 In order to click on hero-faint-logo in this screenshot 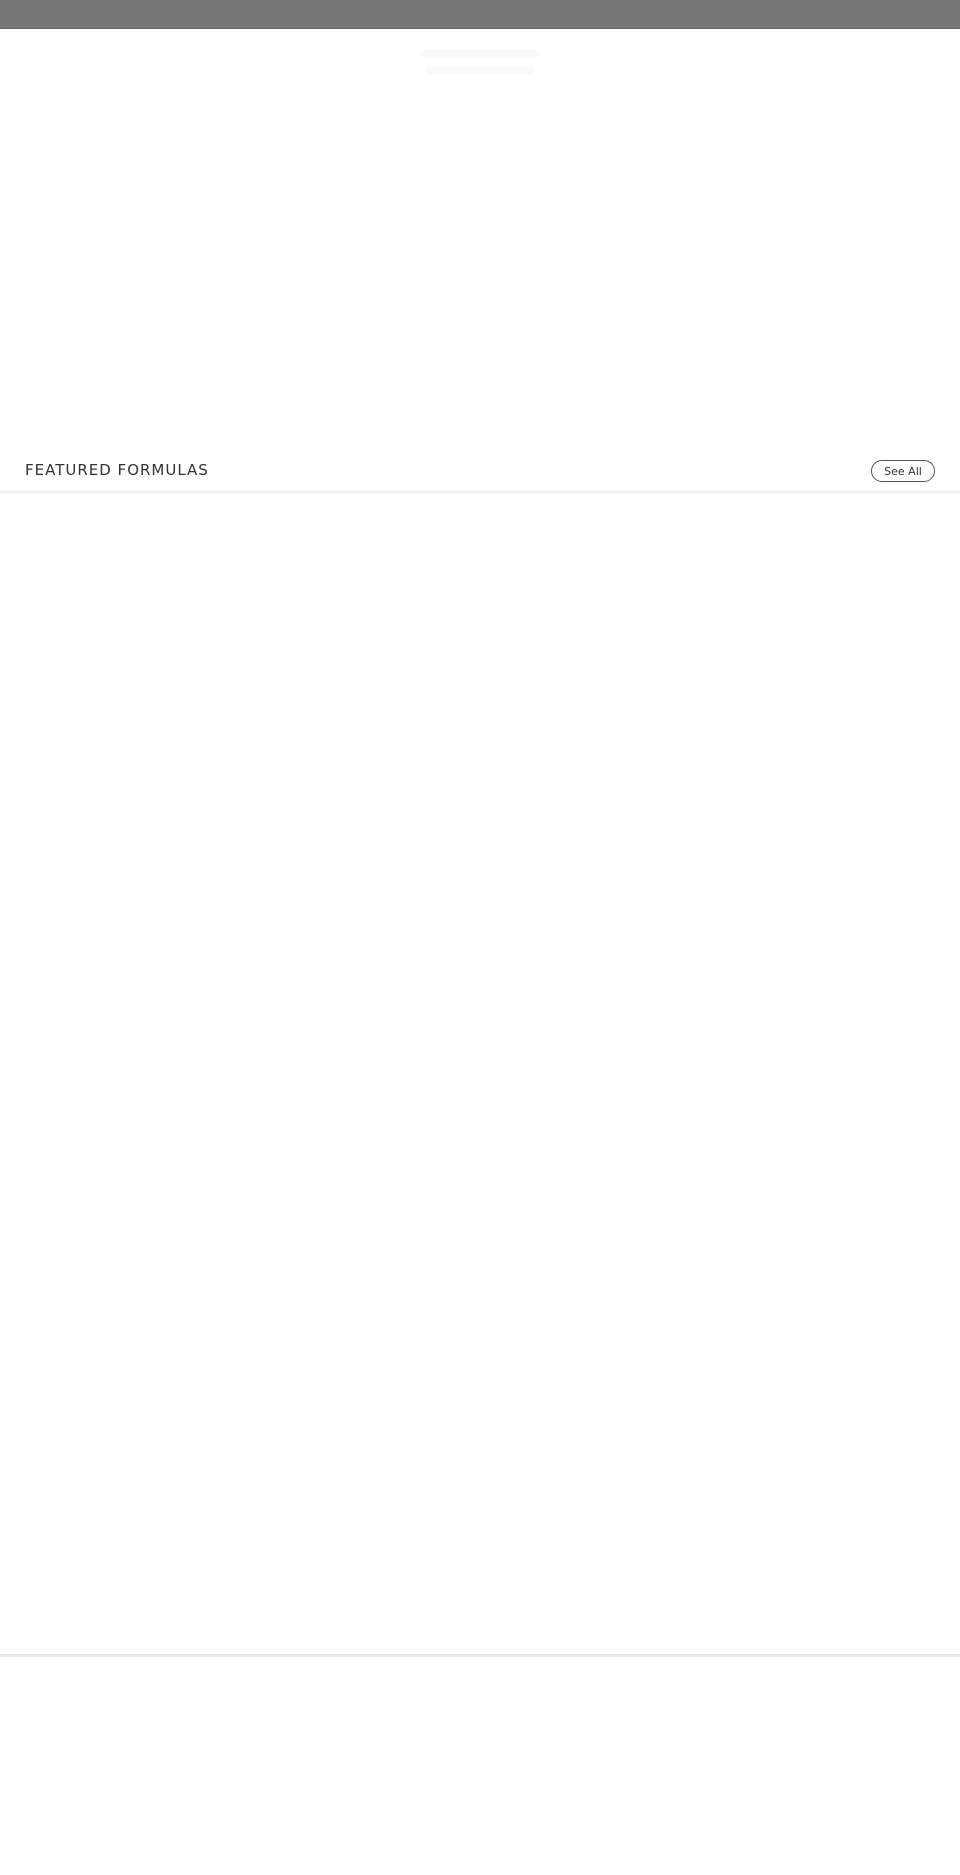, I will do `click(480, 53)`.